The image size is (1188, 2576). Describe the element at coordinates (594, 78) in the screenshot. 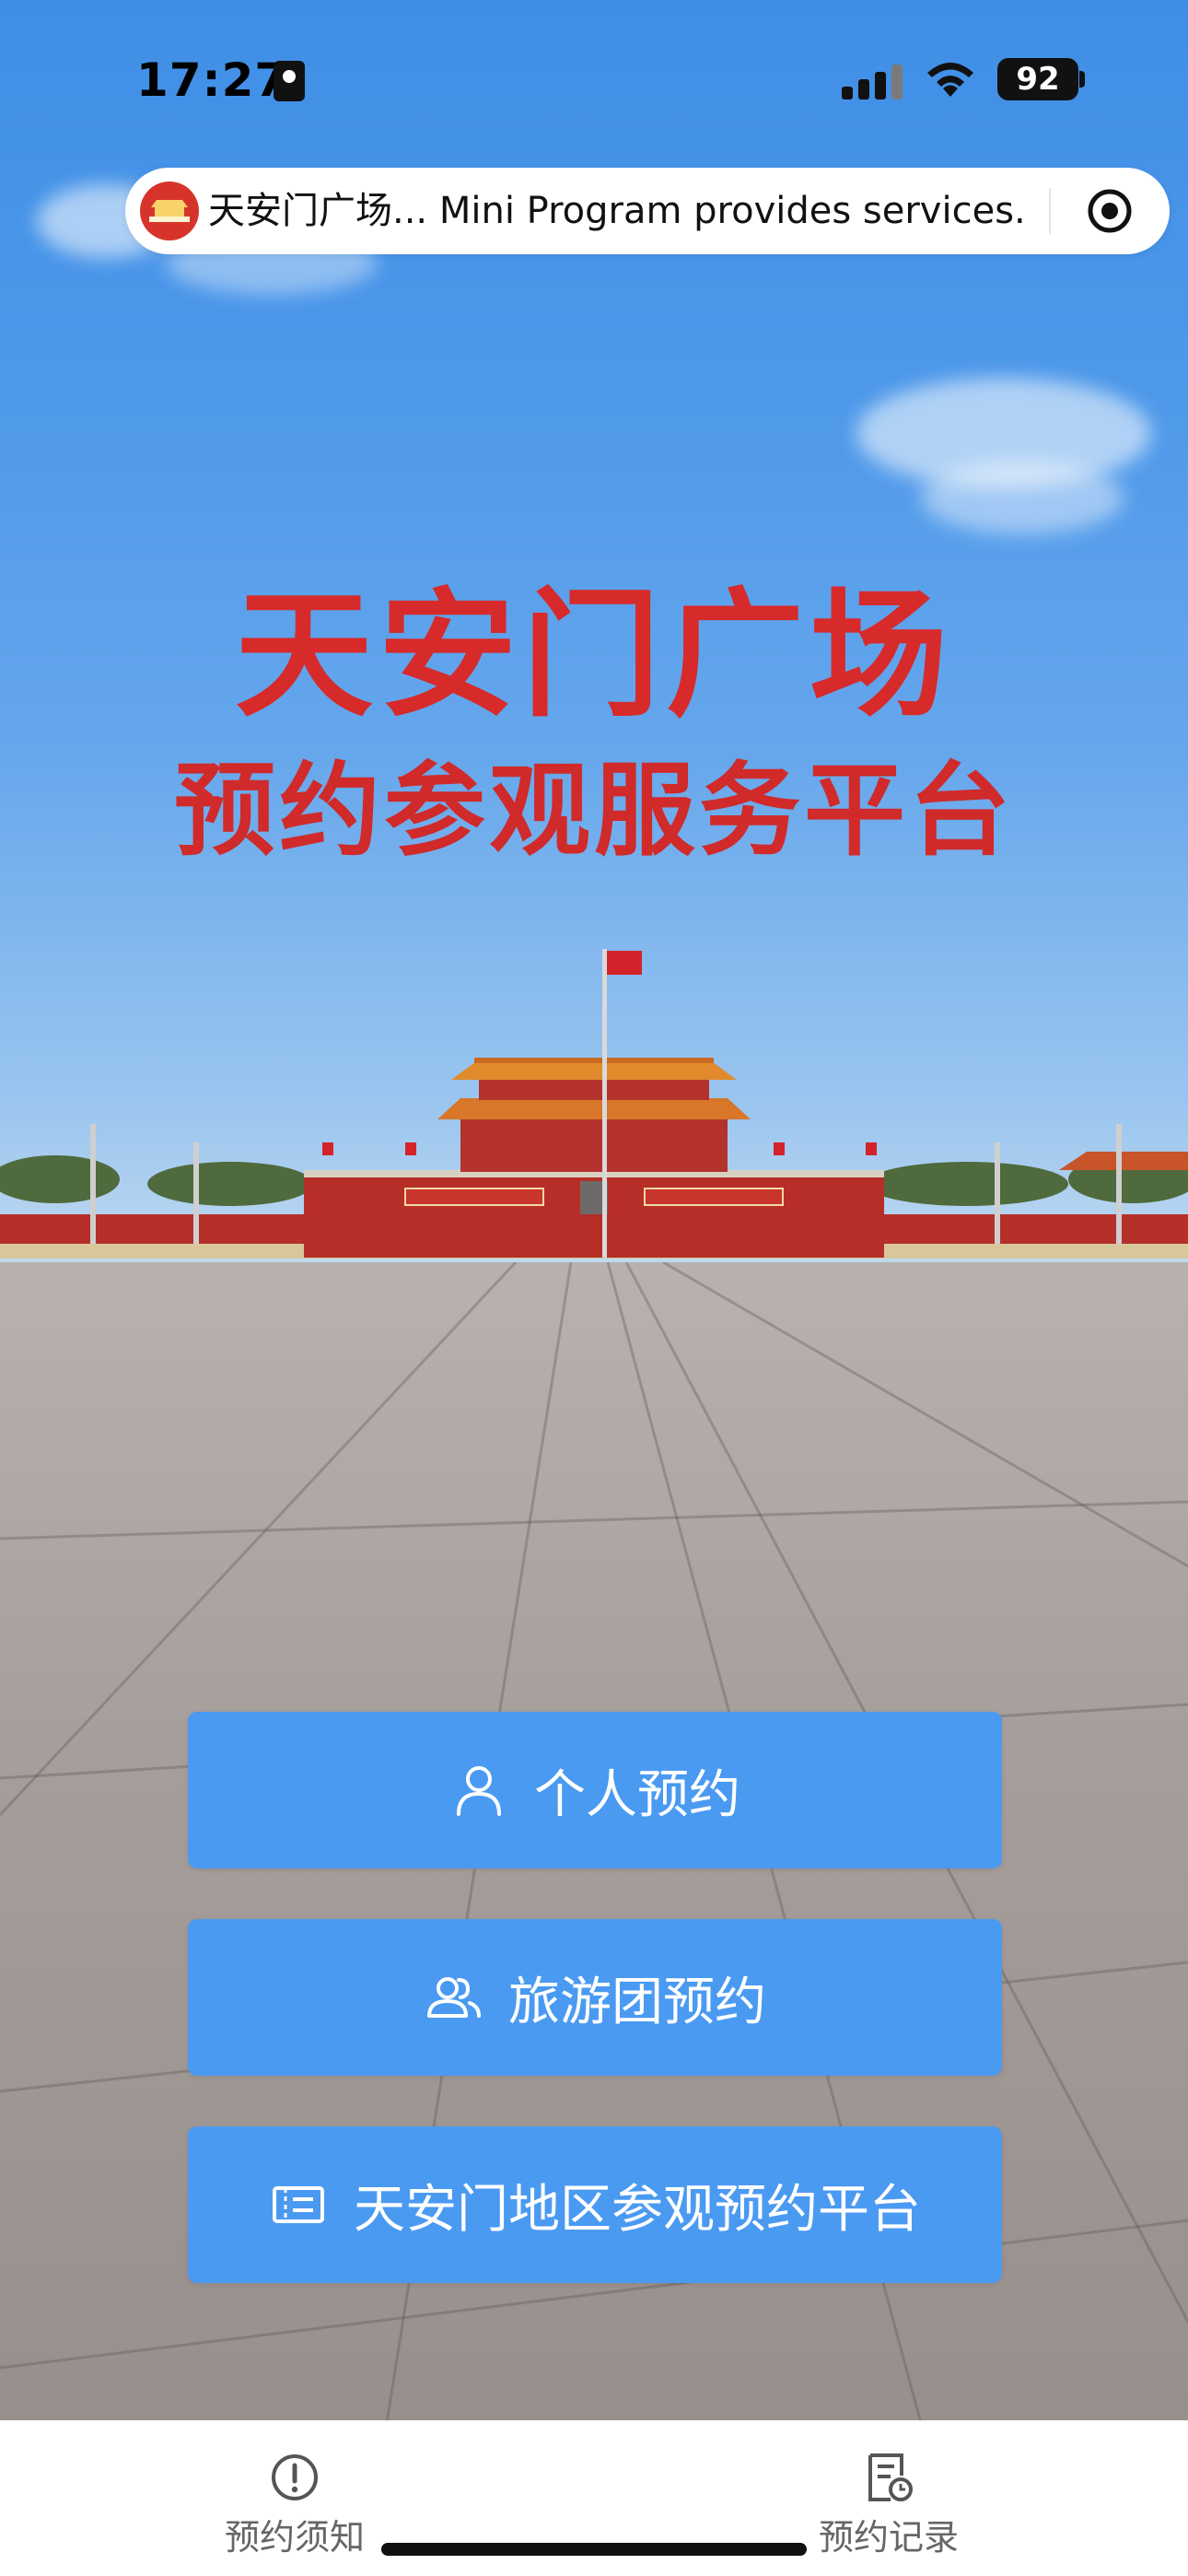

I see `status-bar: 17:27 92` at that location.